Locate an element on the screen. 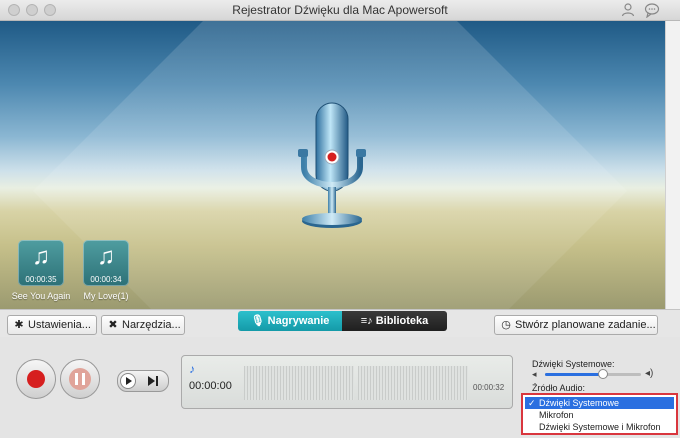 This screenshot has width=680, height=438. recording-duration: 00:00:34 is located at coordinates (106, 279).